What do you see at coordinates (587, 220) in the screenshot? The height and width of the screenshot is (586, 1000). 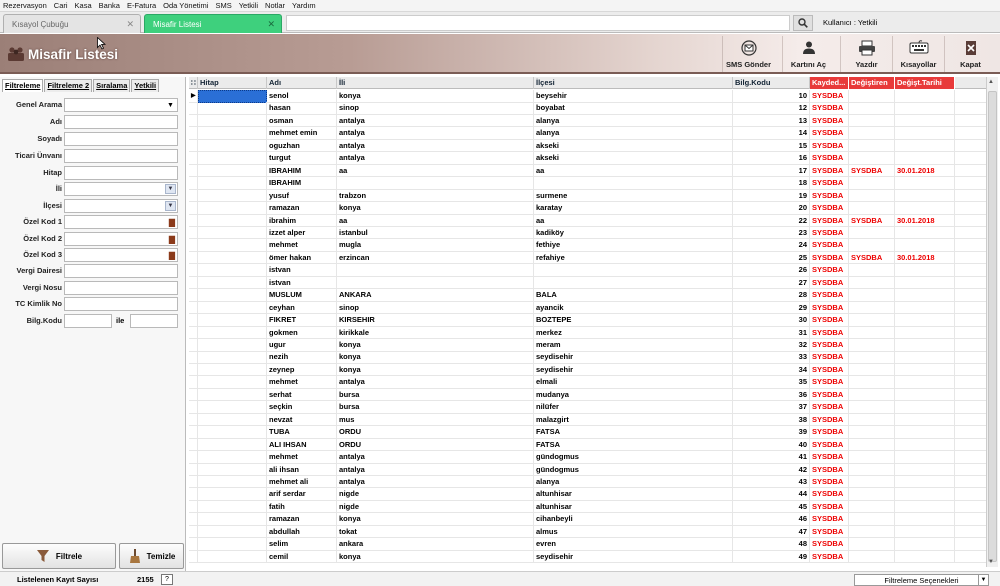 I see `table-row: ibrahim aa aa 22 SYSDBA SYSDBA 30.01.2018` at bounding box center [587, 220].